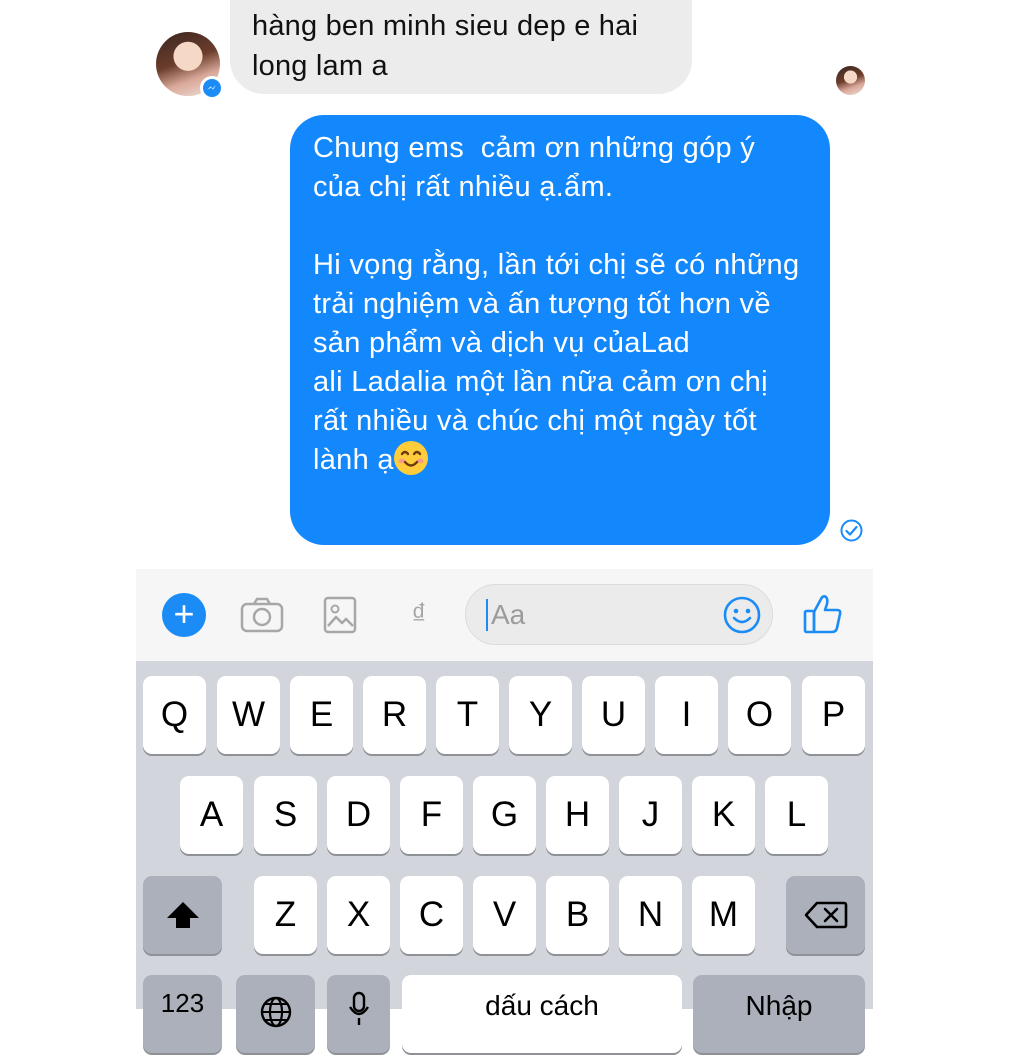 The height and width of the screenshot is (1057, 1009). I want to click on globe-key, so click(275, 1014).